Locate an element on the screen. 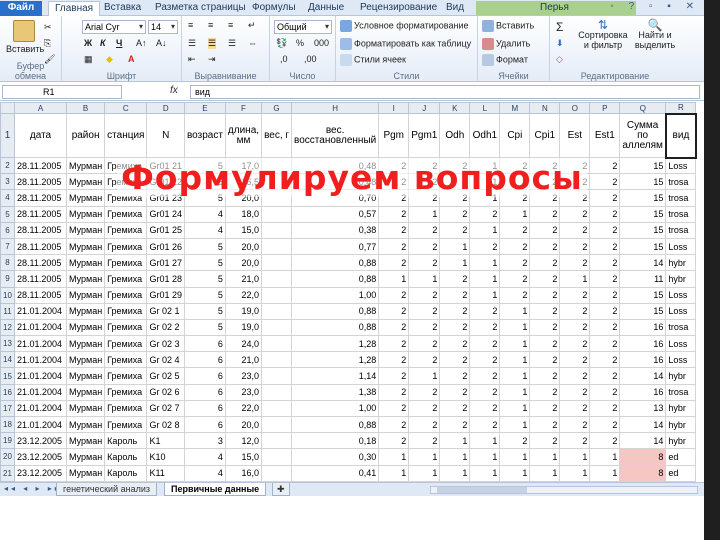 This screenshot has width=720, height=540. row-header: 13 is located at coordinates (7, 344).